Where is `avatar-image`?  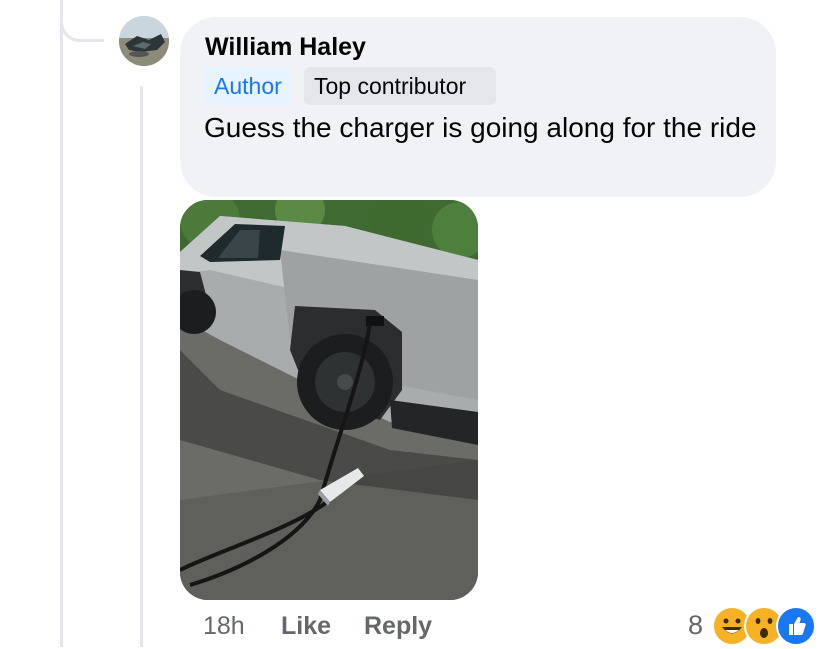 avatar-image is located at coordinates (144, 41).